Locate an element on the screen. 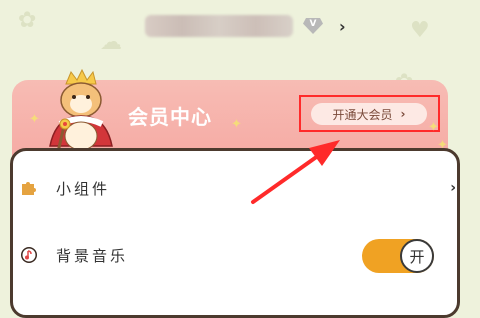  username-blurred is located at coordinates (219, 26).